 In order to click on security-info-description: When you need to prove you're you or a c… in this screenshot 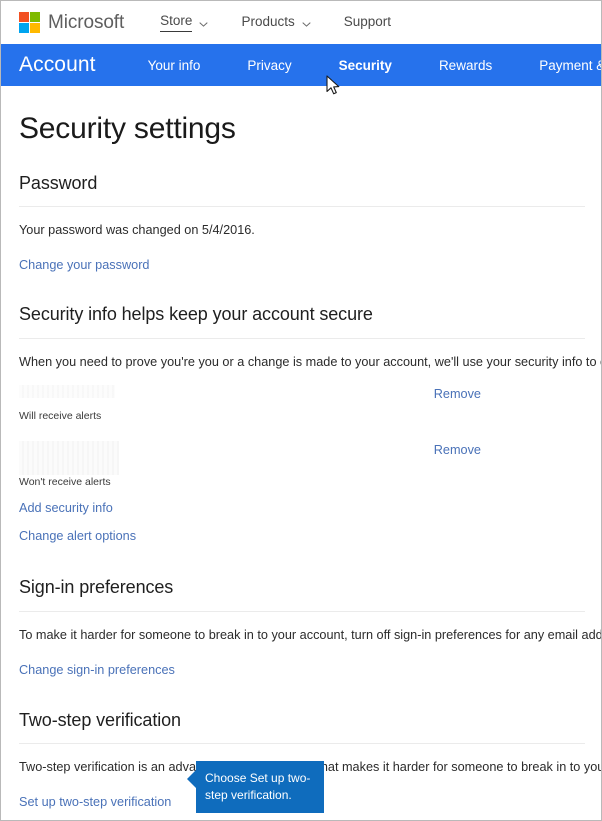, I will do `click(310, 361)`.